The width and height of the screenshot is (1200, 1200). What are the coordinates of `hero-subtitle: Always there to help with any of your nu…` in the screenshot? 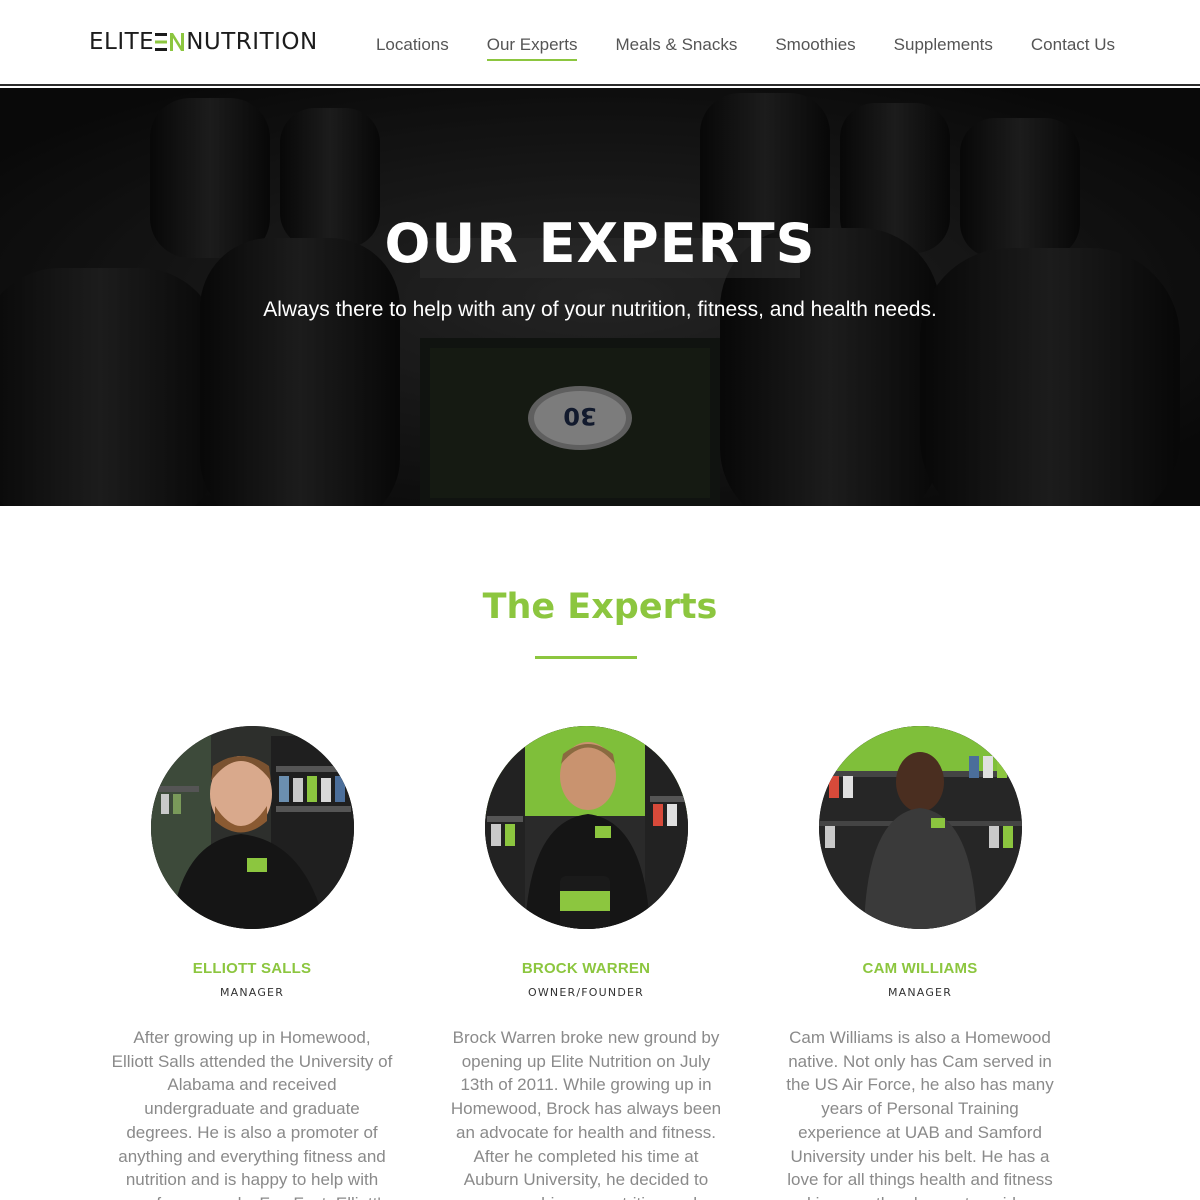 It's located at (600, 309).